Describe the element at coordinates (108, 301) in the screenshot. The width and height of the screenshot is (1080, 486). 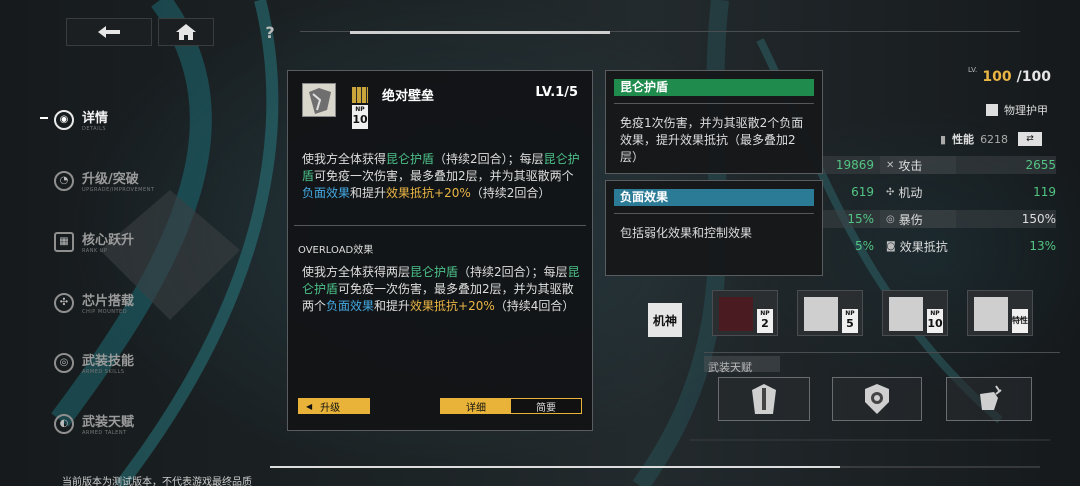
I see `nav-label: 芯片搭载` at that location.